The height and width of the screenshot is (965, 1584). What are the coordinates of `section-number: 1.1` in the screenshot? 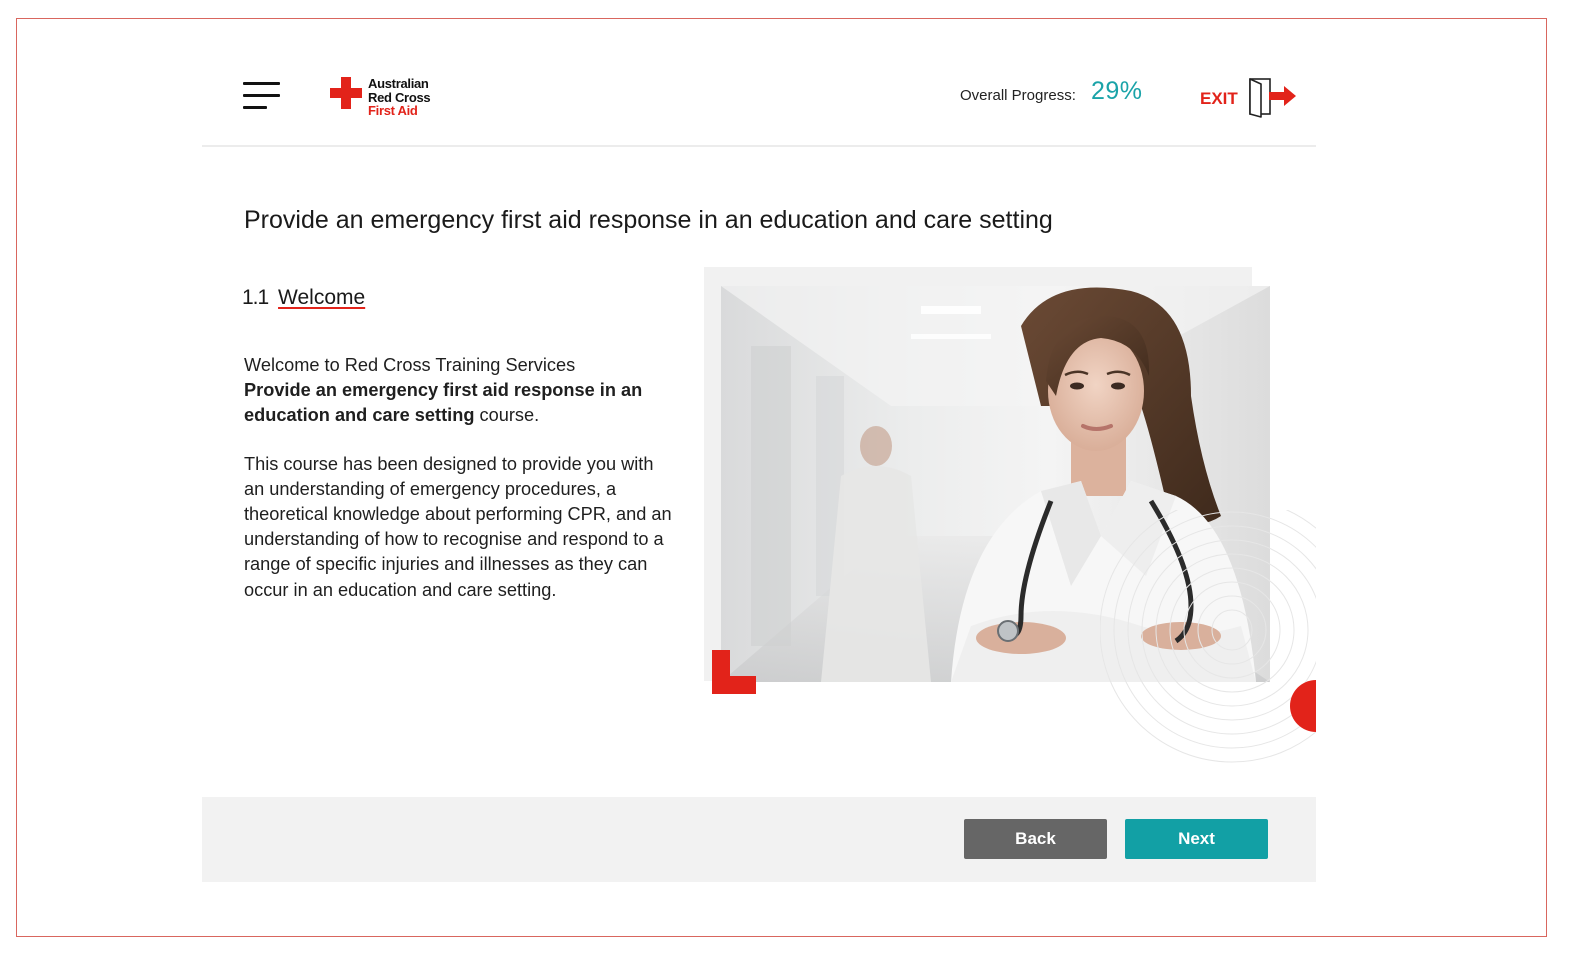 It's located at (255, 297).